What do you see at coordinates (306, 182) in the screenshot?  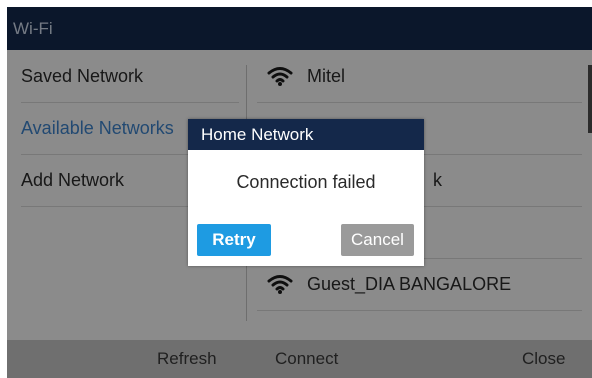 I see `dialog-message: Connection failed` at bounding box center [306, 182].